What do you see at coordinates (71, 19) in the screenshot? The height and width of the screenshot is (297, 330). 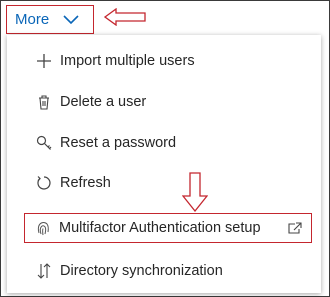 I see `chevron-down-icon` at bounding box center [71, 19].